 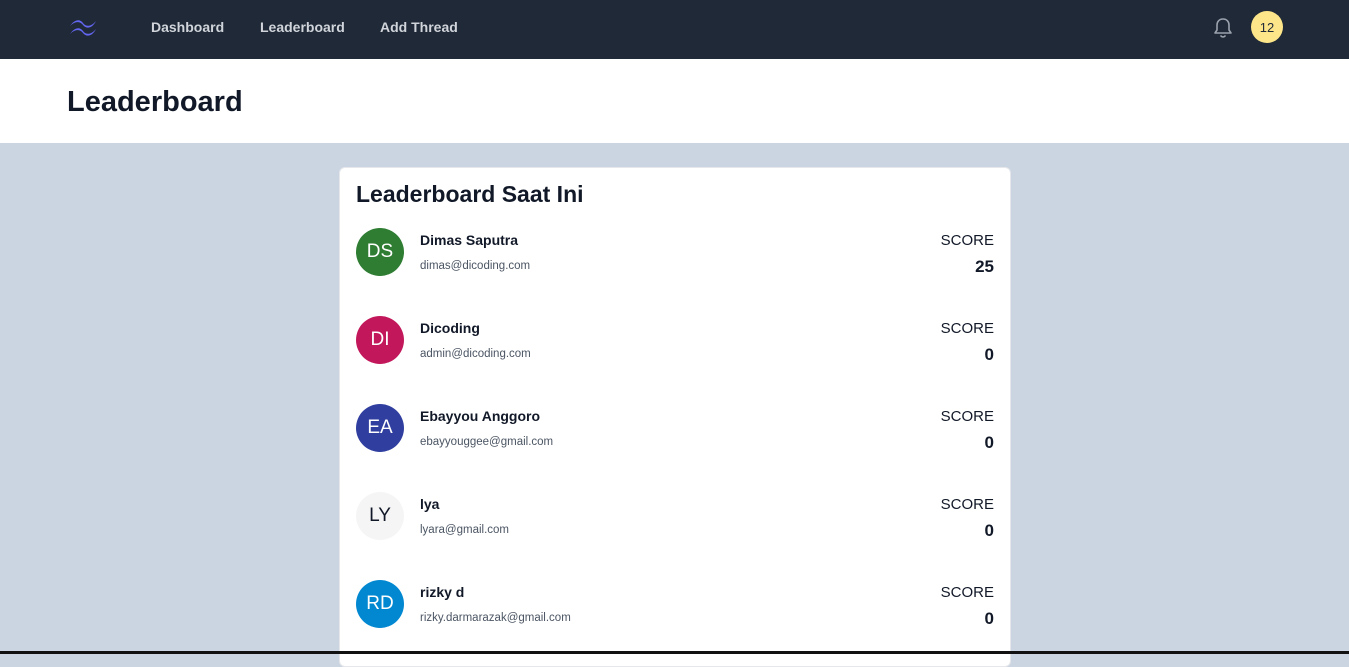 I want to click on user-email: lyara@gmail.com, so click(x=465, y=530).